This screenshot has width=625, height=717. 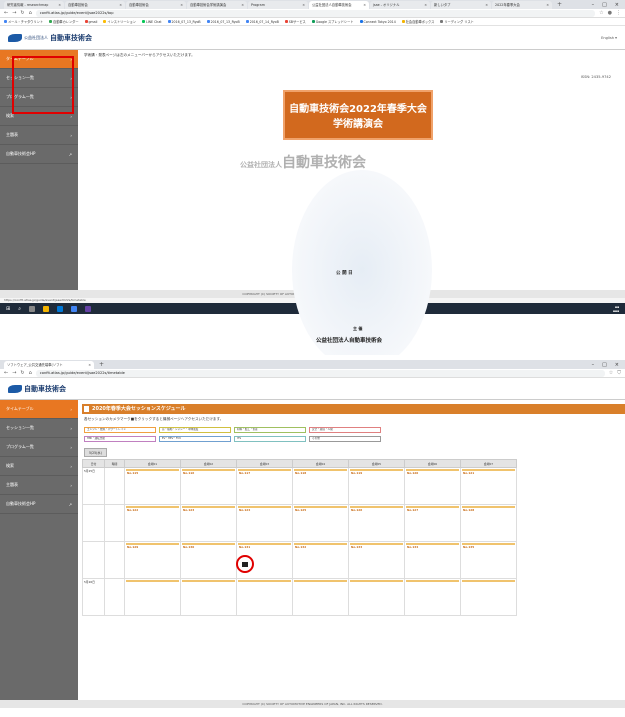 I want to click on session-id: No.128, so click(x=468, y=510).